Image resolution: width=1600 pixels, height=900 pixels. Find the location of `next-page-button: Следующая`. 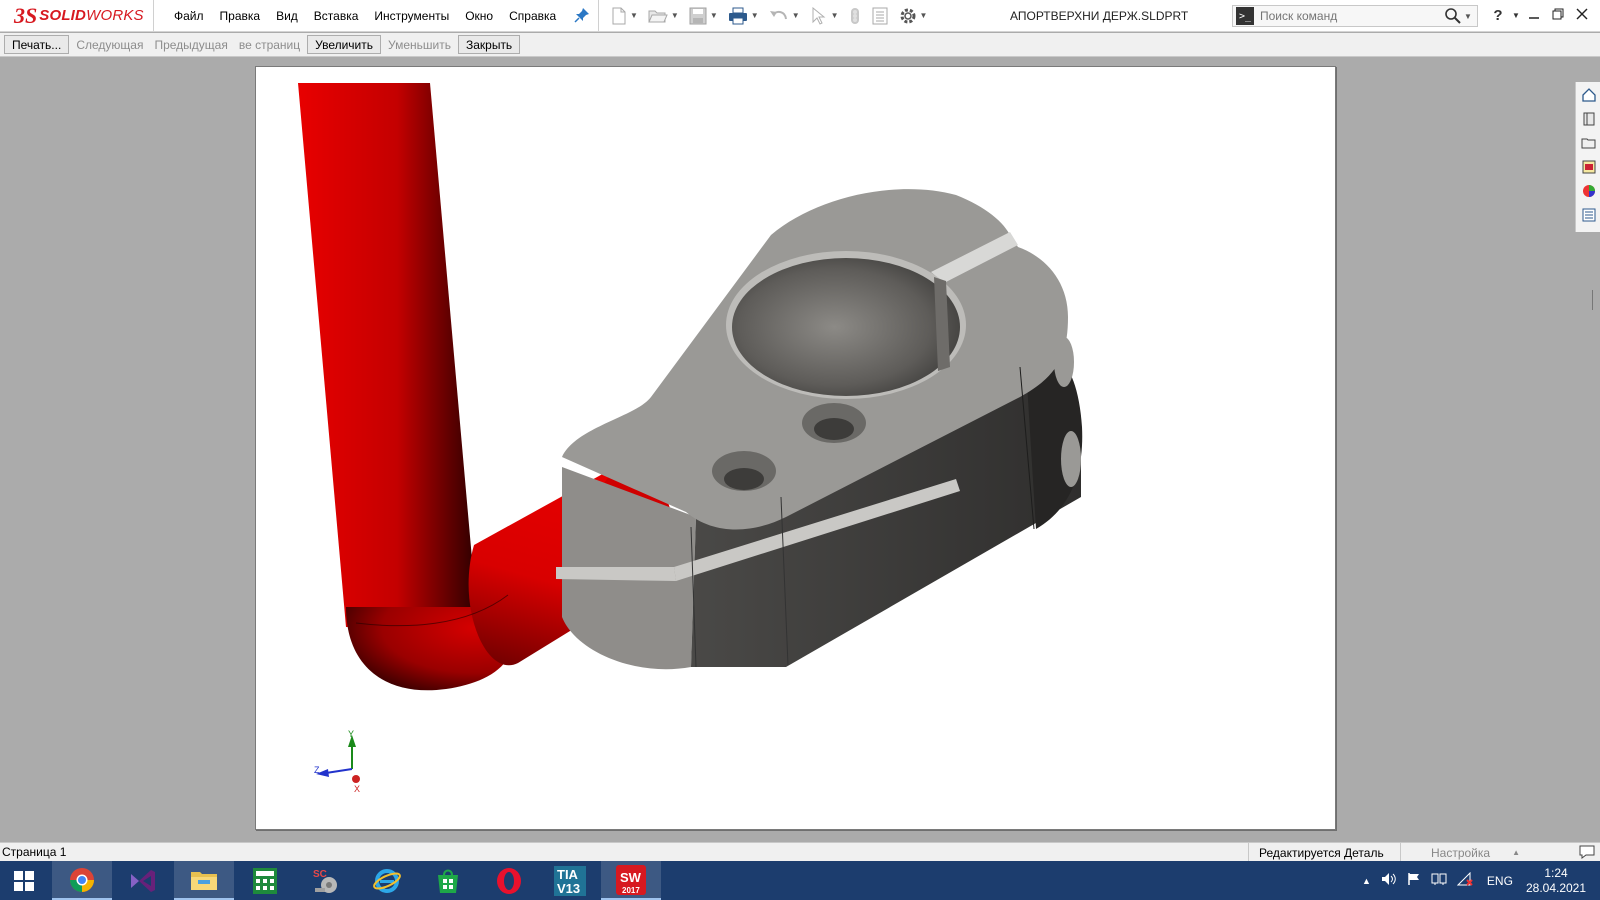

next-page-button: Следующая is located at coordinates (109, 44).